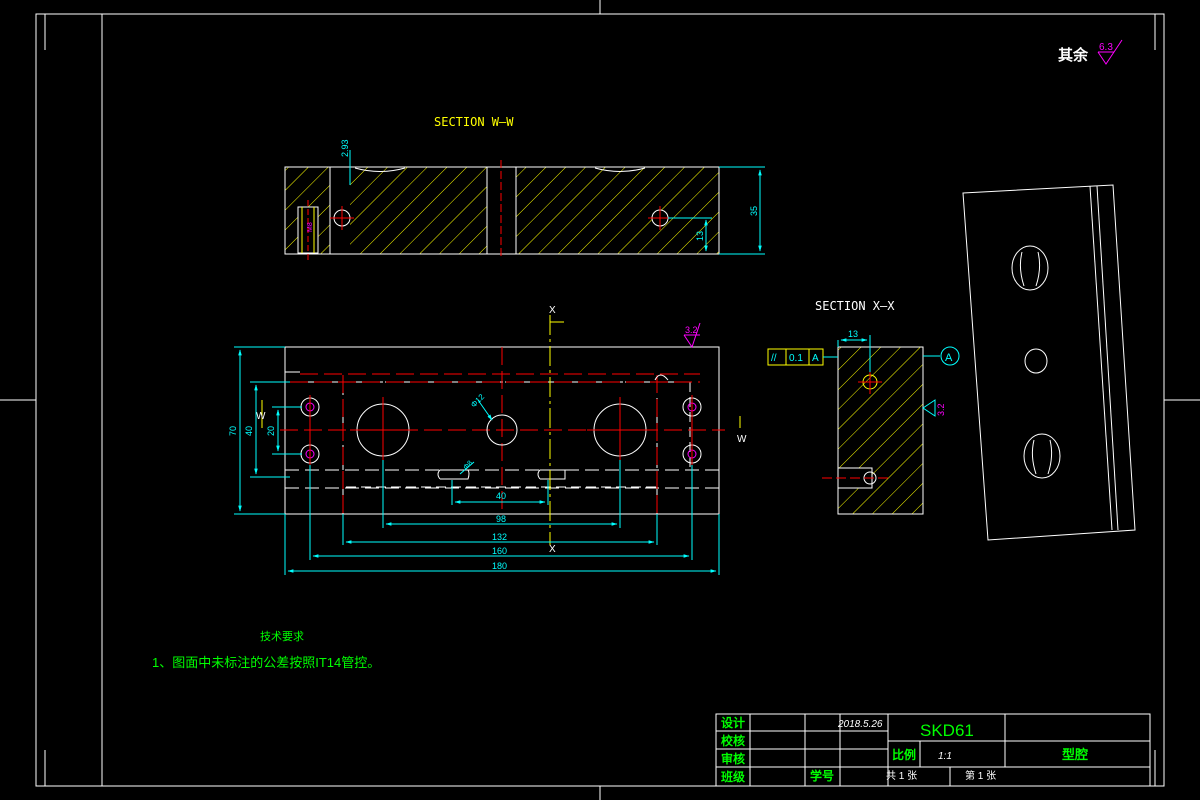  Describe the element at coordinates (1075, 754) in the screenshot. I see `tb-part-name: 型腔` at that location.